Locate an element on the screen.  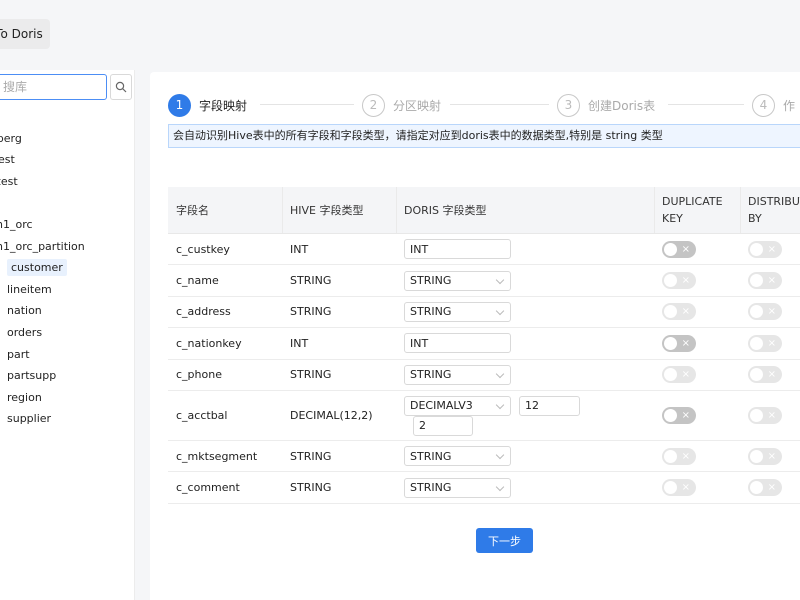
tree-item-label: partsupp is located at coordinates (32, 376).